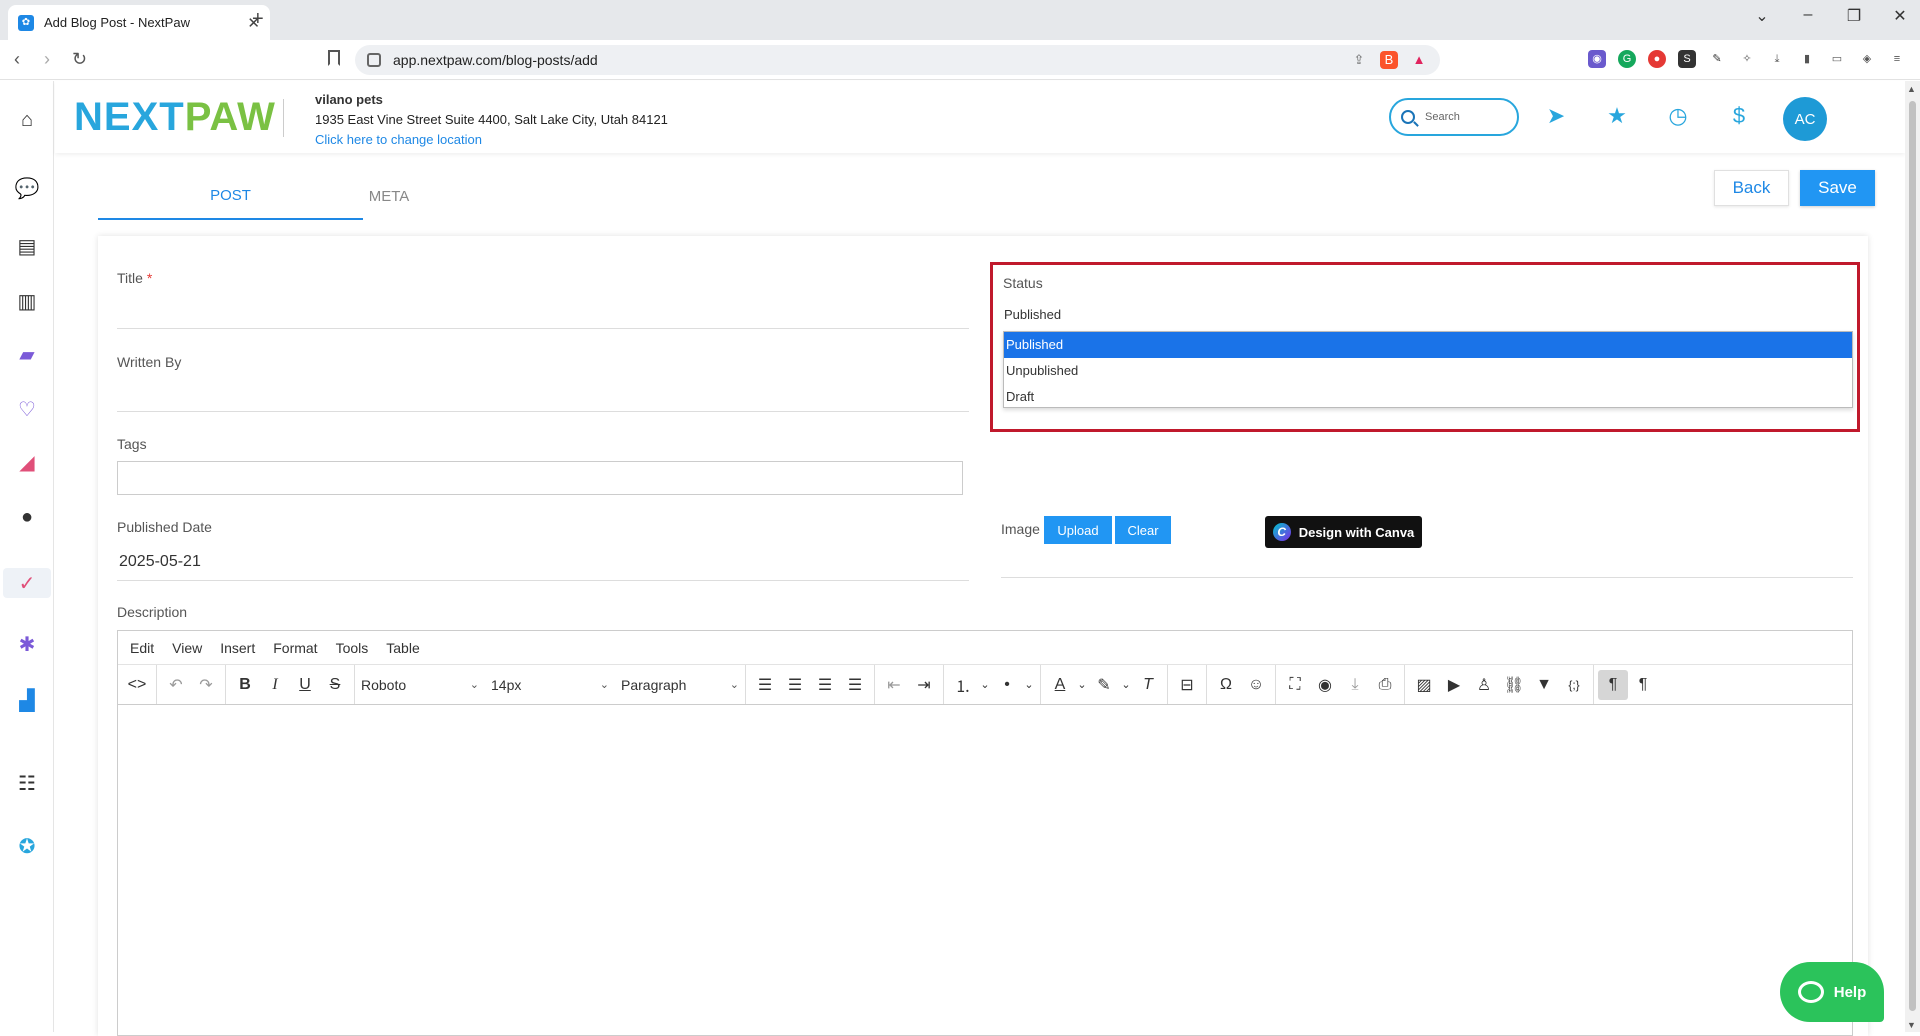 The width and height of the screenshot is (1920, 1036). What do you see at coordinates (137, 685) in the screenshot?
I see `source-code-icon: <>` at bounding box center [137, 685].